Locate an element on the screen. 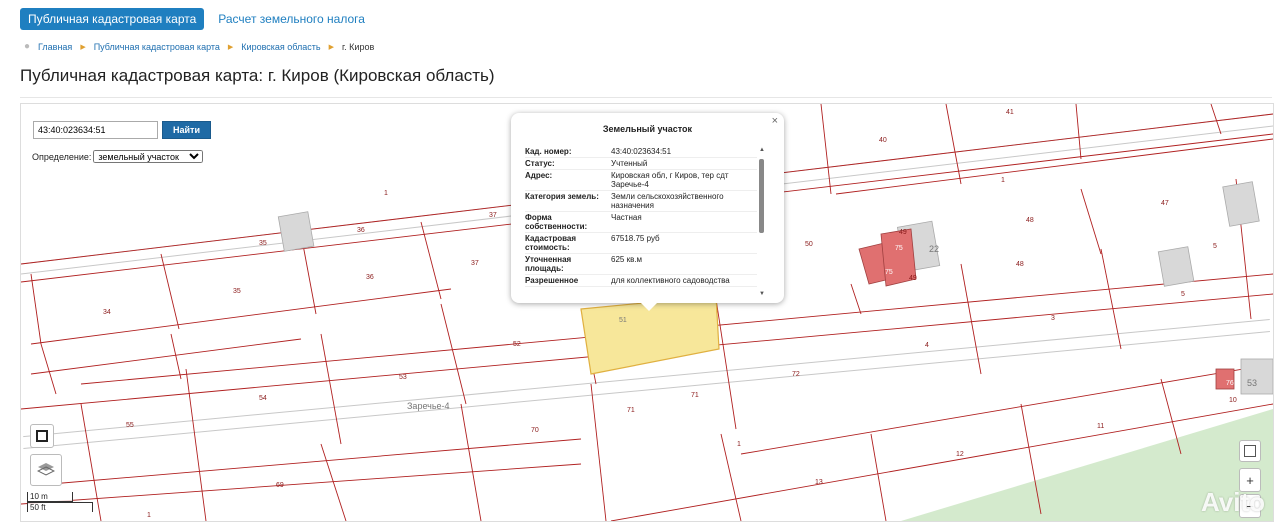  attr-row: Уточненная площадь: 625 кв.м is located at coordinates (641, 264).